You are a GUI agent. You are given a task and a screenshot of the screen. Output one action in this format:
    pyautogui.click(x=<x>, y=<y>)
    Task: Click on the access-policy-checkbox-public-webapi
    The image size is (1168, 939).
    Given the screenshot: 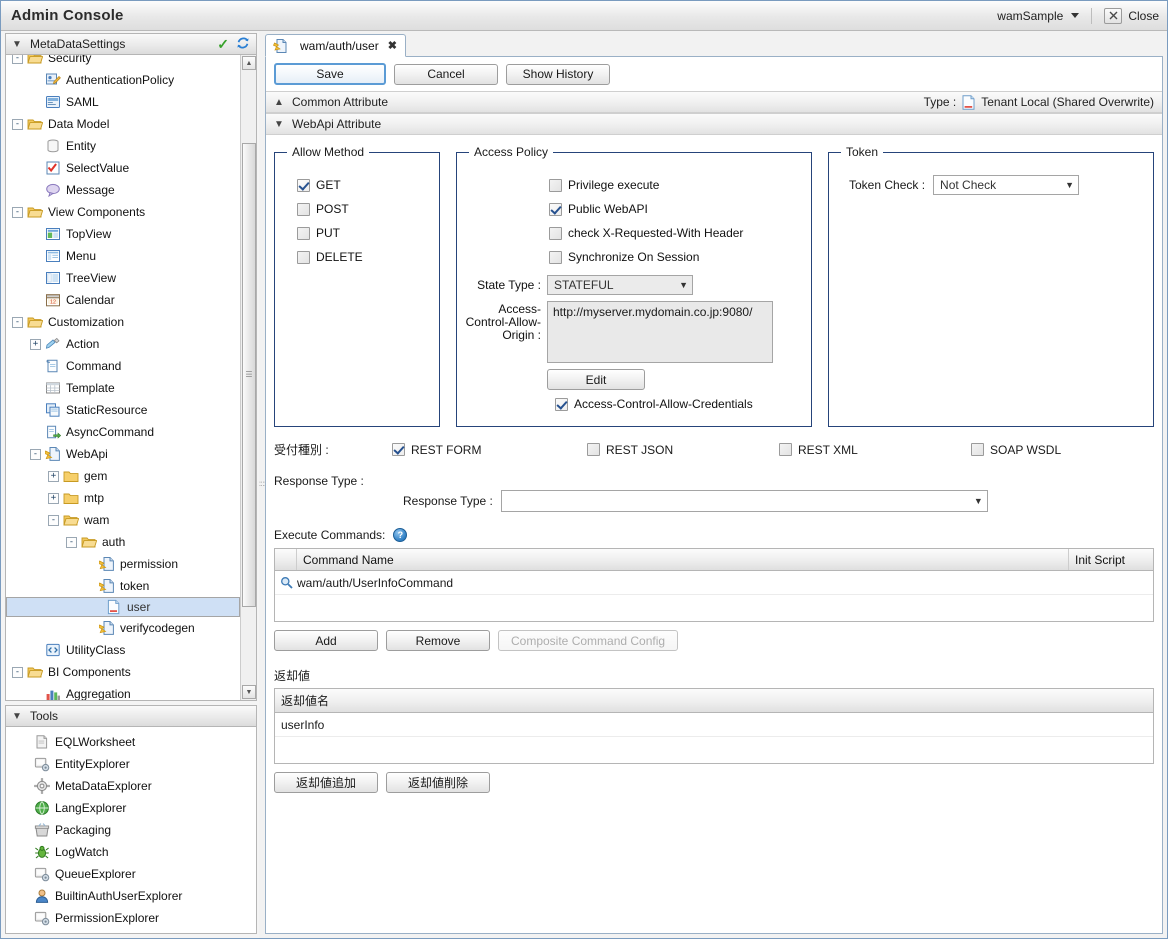 What is the action you would take?
    pyautogui.click(x=555, y=209)
    